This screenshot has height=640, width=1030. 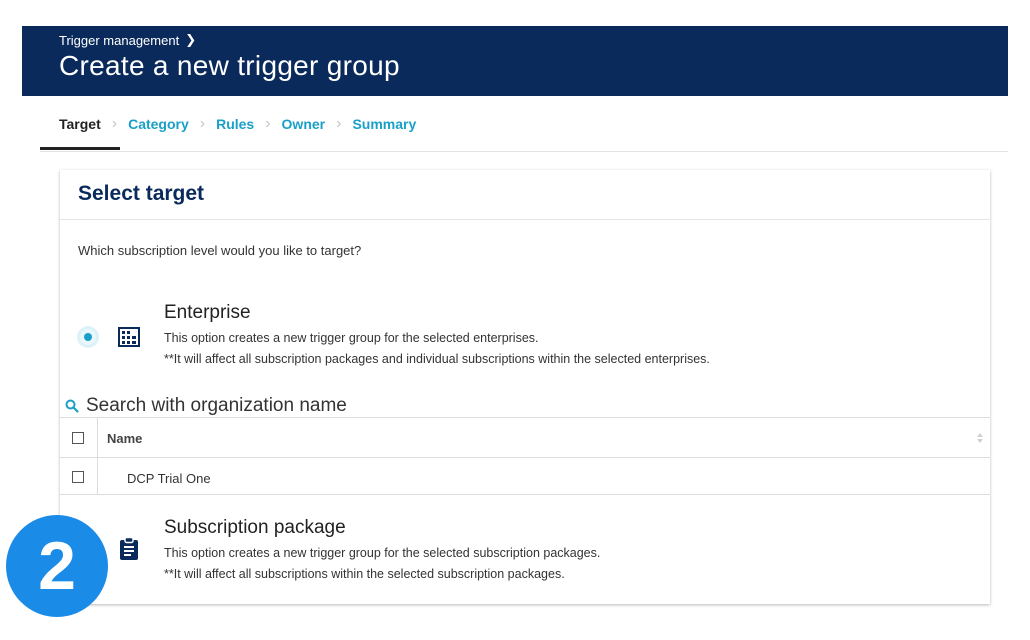 What do you see at coordinates (57, 566) in the screenshot?
I see `step-number-badge: 2` at bounding box center [57, 566].